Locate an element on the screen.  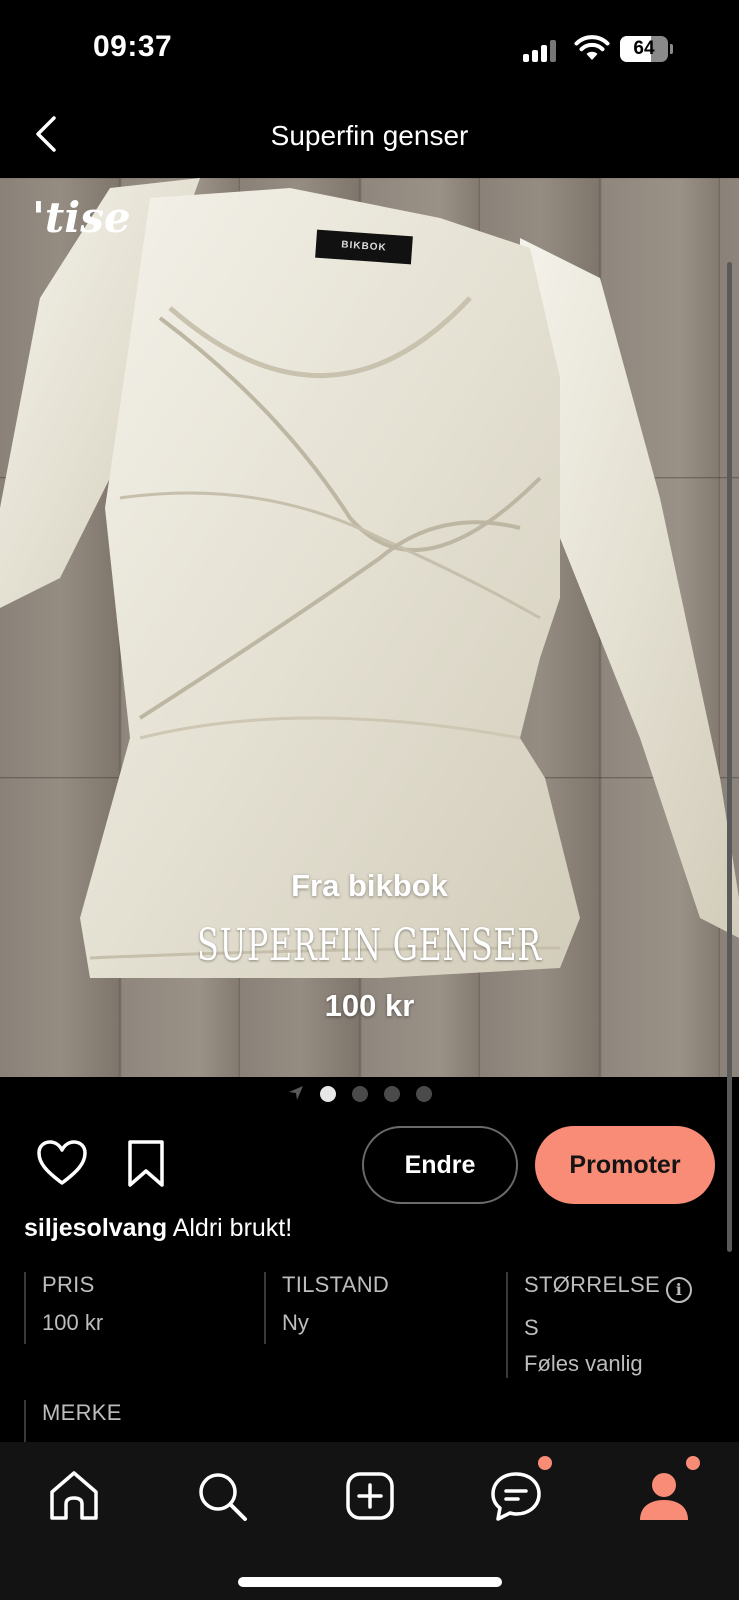
brand-detail: MERKE is located at coordinates (73, 1422).